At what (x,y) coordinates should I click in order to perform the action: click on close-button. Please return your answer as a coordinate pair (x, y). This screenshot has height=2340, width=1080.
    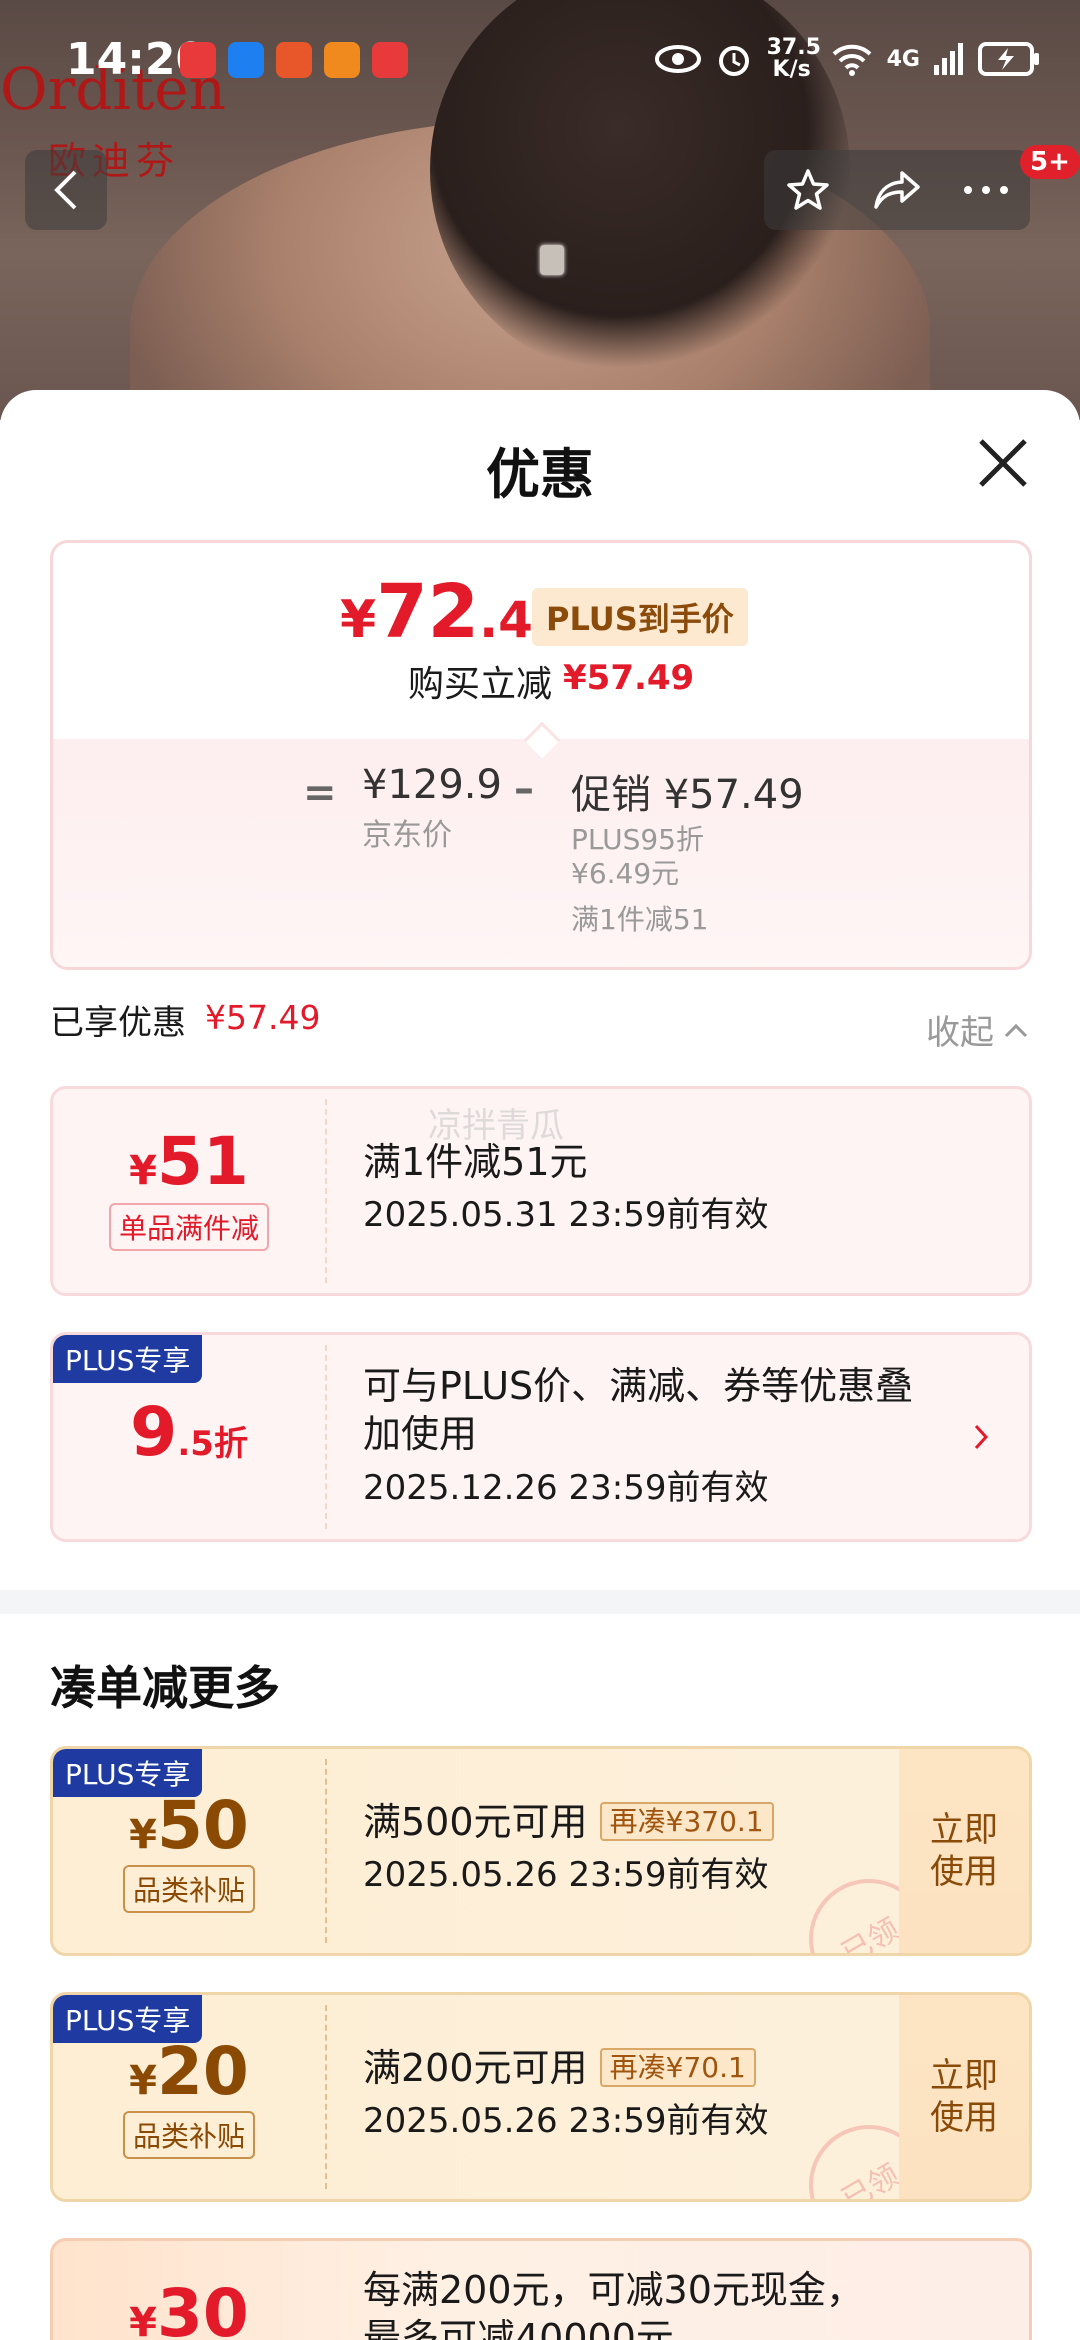
    Looking at the image, I should click on (1003, 463).